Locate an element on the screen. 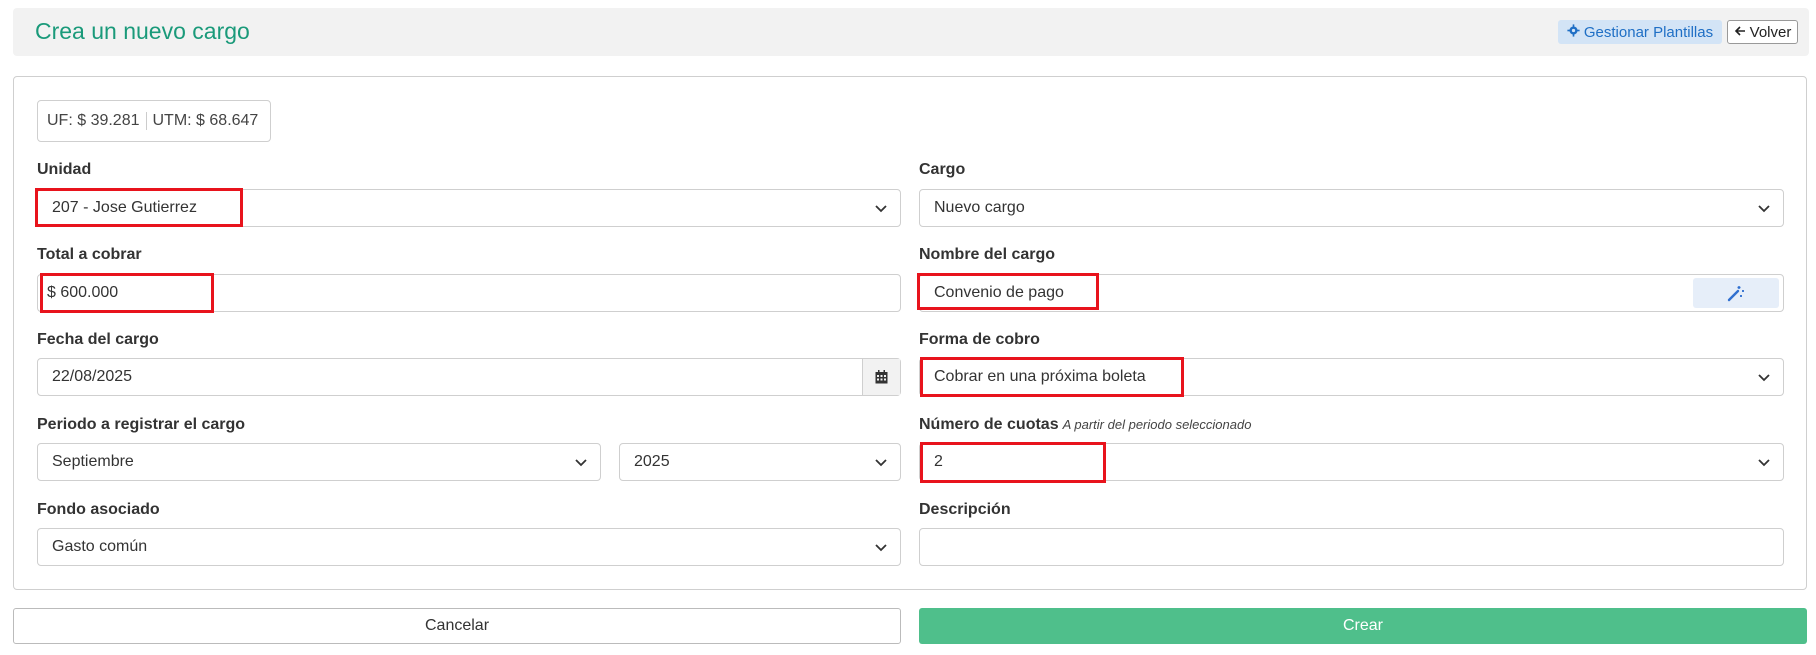 This screenshot has width=1816, height=655. cancel-button: Cancelar is located at coordinates (457, 626).